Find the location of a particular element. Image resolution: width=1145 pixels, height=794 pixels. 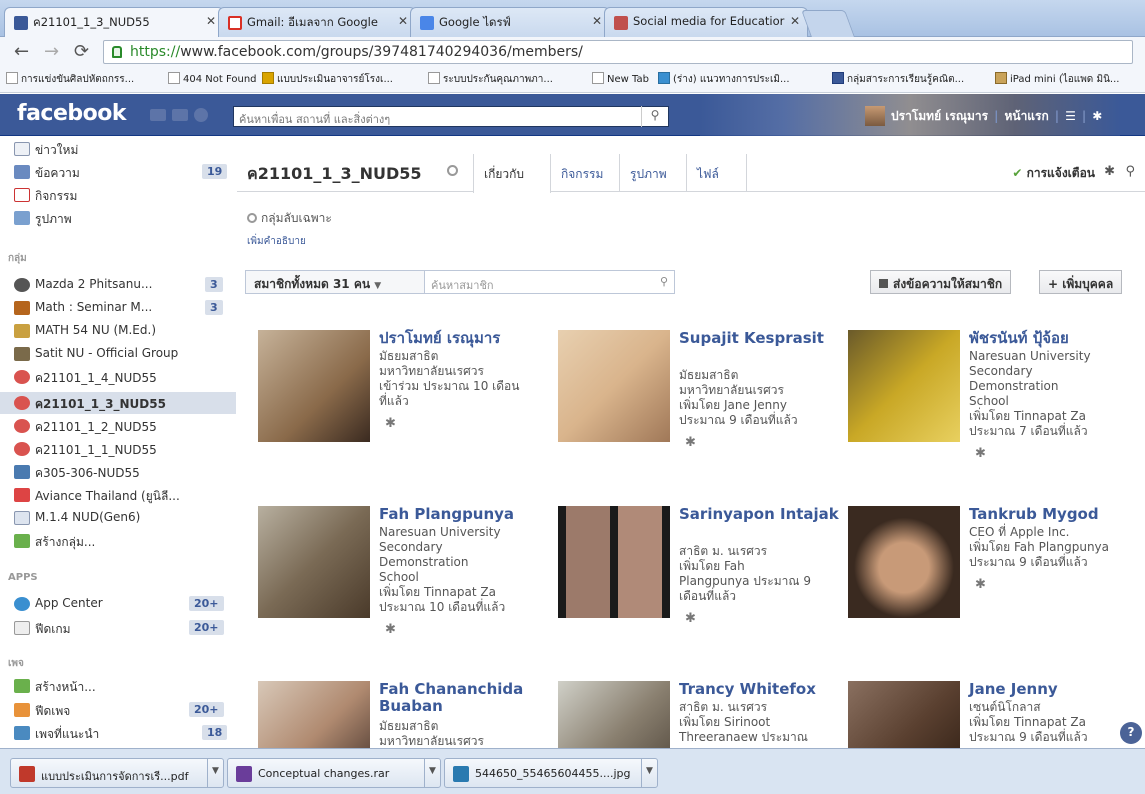

member-name: Trancy Whitefox is located at coordinates (761, 689).